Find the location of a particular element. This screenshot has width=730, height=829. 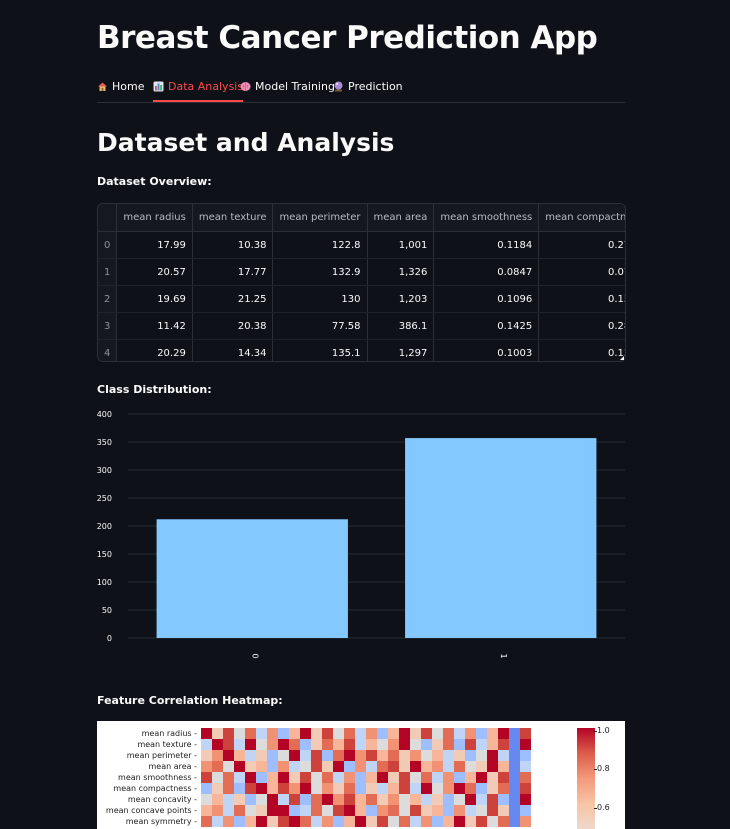

table-row: 311.4220.3877.58386.10.14250.2839 is located at coordinates (361, 326).